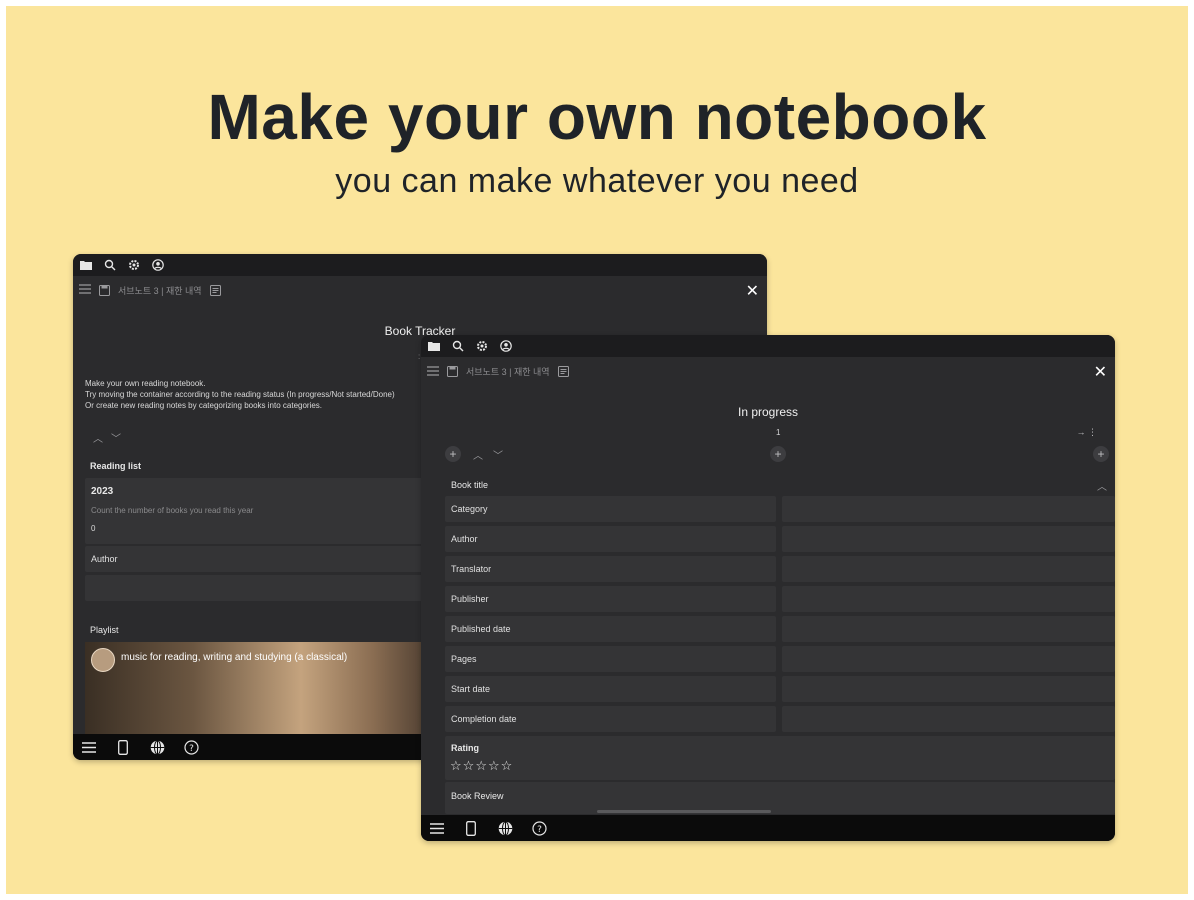  What do you see at coordinates (104, 630) in the screenshot?
I see `playlist-label: Playlist` at bounding box center [104, 630].